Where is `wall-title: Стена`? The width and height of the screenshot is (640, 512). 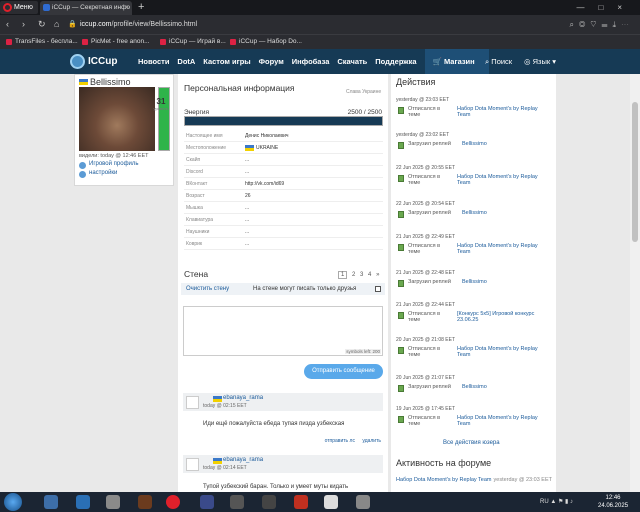 wall-title: Стена is located at coordinates (196, 274).